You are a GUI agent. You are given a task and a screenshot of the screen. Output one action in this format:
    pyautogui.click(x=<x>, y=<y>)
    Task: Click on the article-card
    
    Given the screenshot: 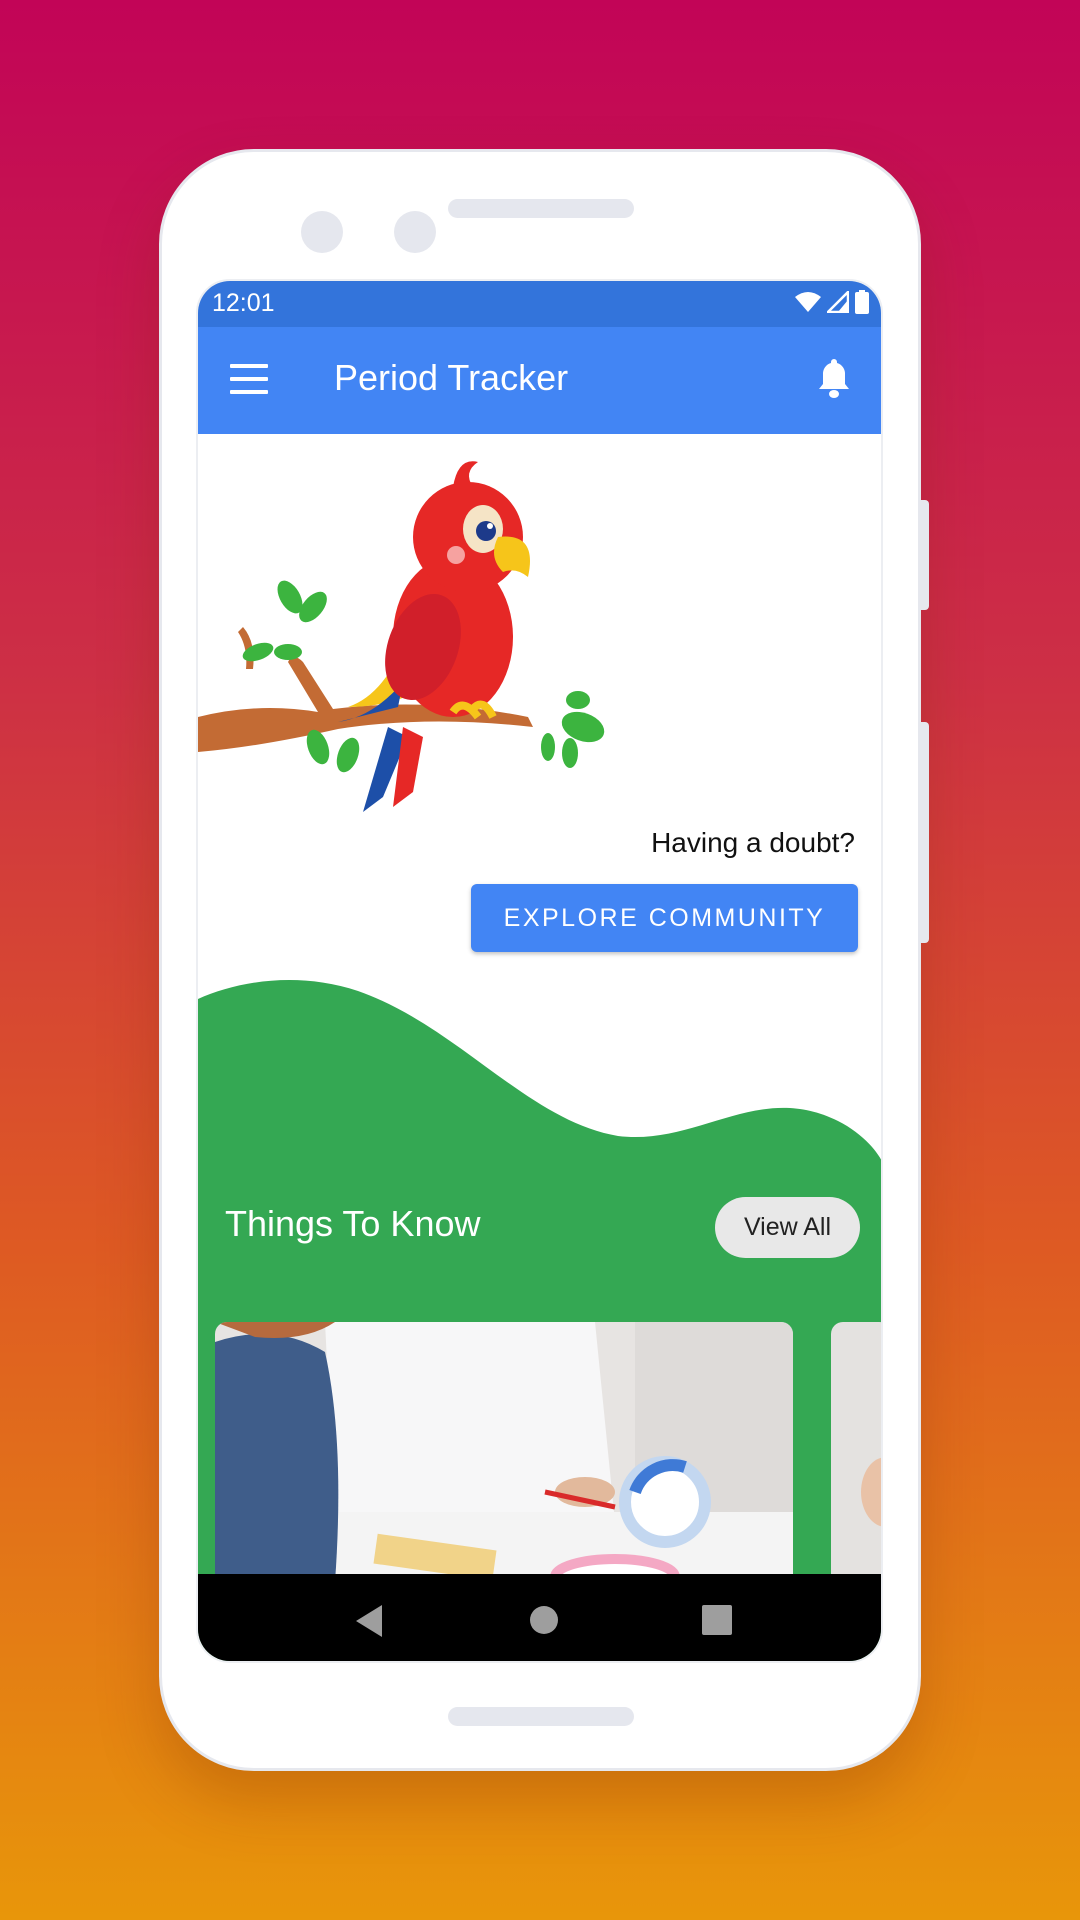 What is the action you would take?
    pyautogui.click(x=504, y=1452)
    